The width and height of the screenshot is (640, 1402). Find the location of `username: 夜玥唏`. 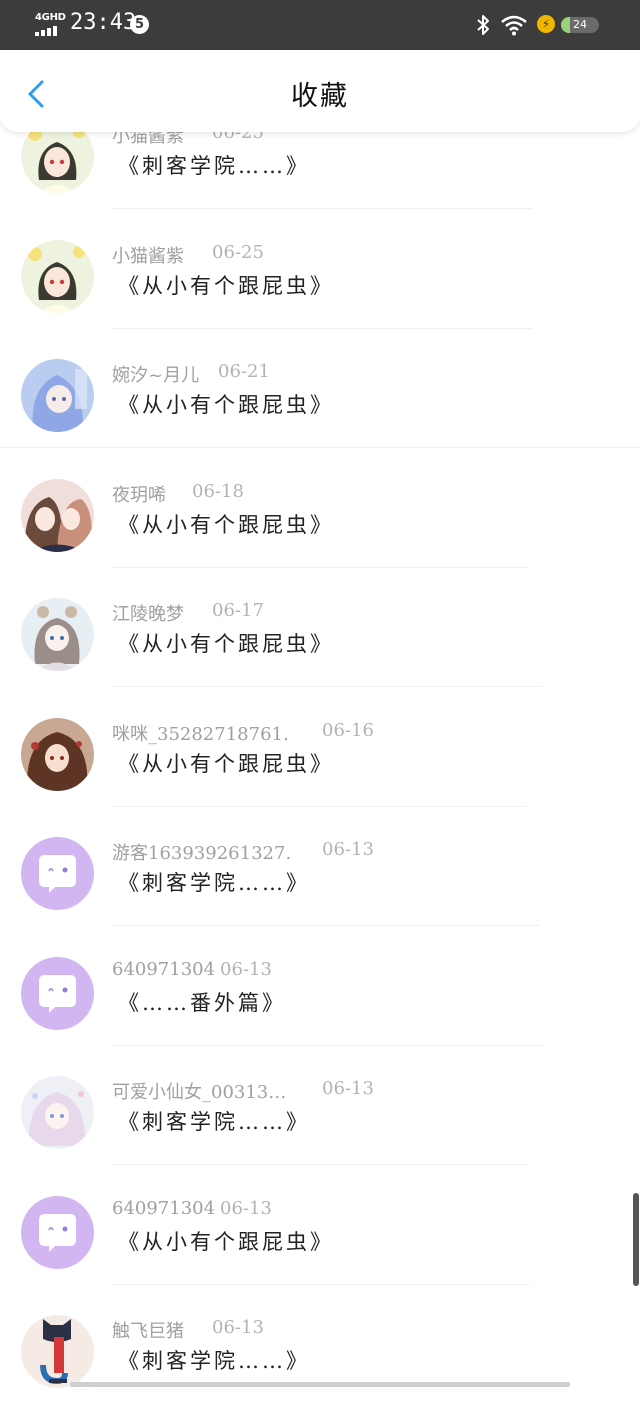

username: 夜玥唏 is located at coordinates (139, 495).